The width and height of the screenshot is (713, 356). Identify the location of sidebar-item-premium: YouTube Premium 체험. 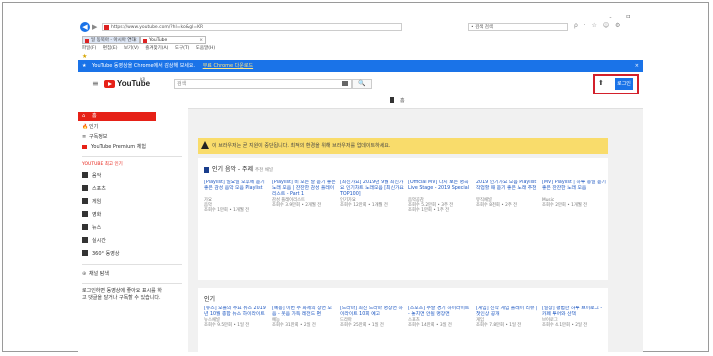
(114, 147).